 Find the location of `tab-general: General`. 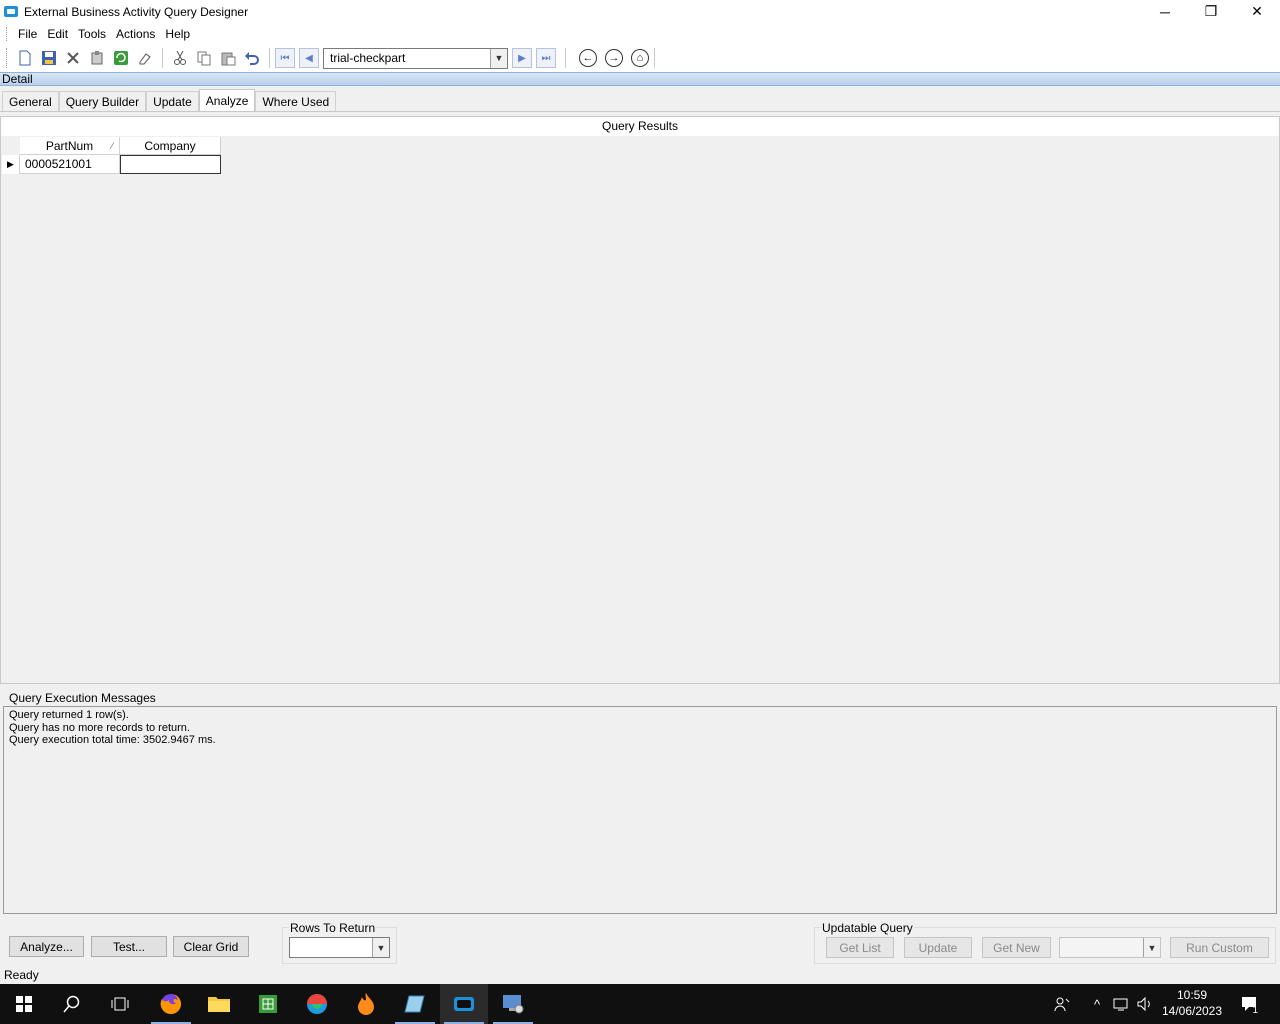

tab-general: General is located at coordinates (30, 101).